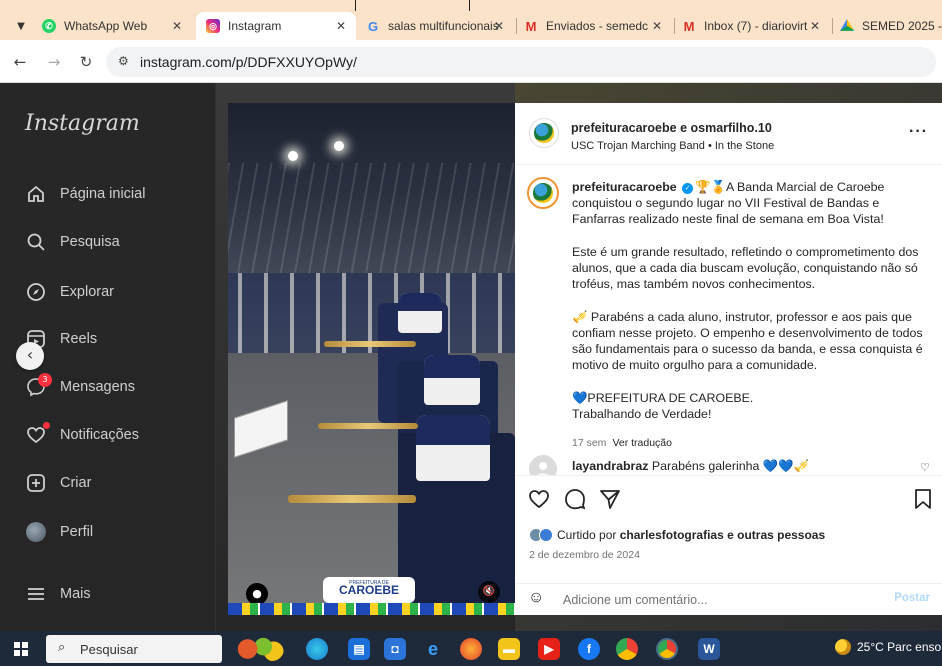 The width and height of the screenshot is (942, 666). I want to click on weather-widget: 25°C Parc enso, so click(888, 647).